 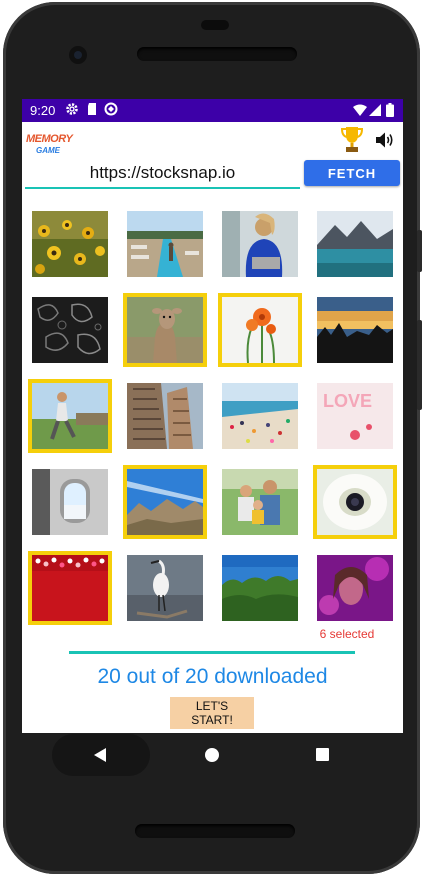 I want to click on power-button, so click(x=419, y=251).